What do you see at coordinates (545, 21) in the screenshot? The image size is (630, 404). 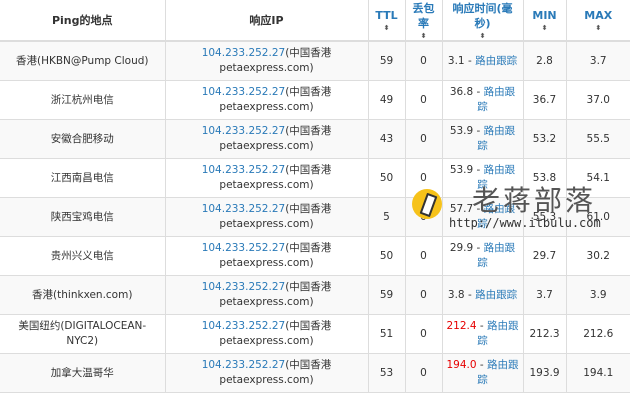 I see `header-min-sort: MIN ⬍` at bounding box center [545, 21].